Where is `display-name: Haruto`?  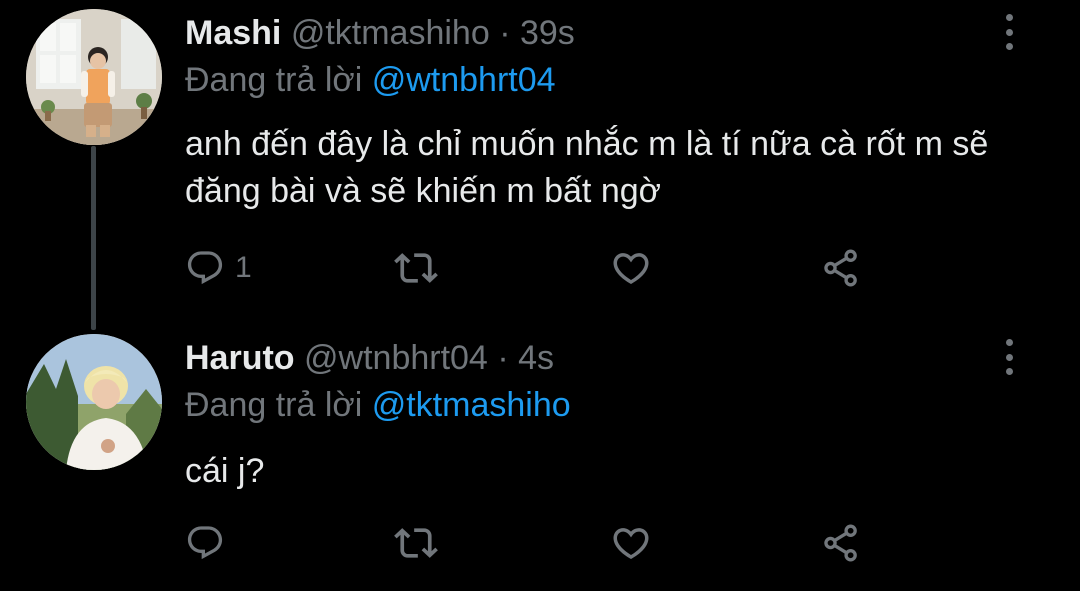 display-name: Haruto is located at coordinates (240, 358).